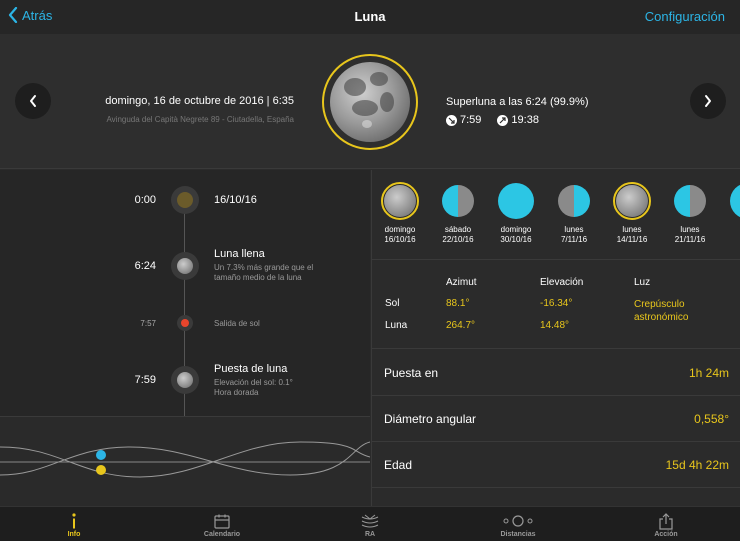 The image size is (740, 541). I want to click on phase-date: 21/11/16, so click(690, 239).